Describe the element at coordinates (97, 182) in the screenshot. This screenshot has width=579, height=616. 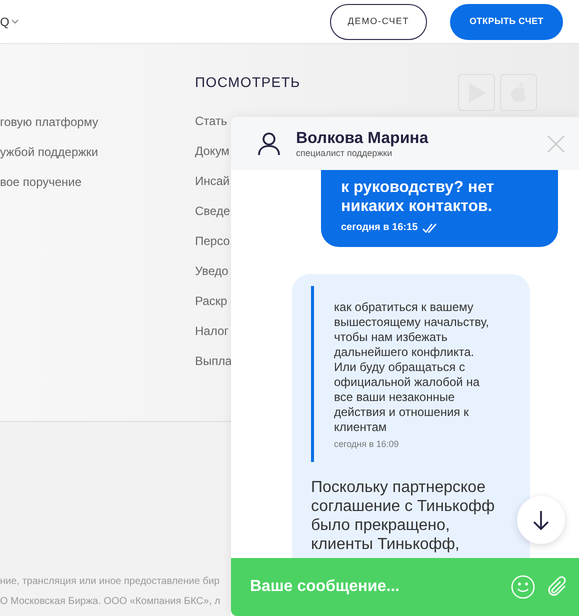
I see `footer-link: вое поручение` at that location.